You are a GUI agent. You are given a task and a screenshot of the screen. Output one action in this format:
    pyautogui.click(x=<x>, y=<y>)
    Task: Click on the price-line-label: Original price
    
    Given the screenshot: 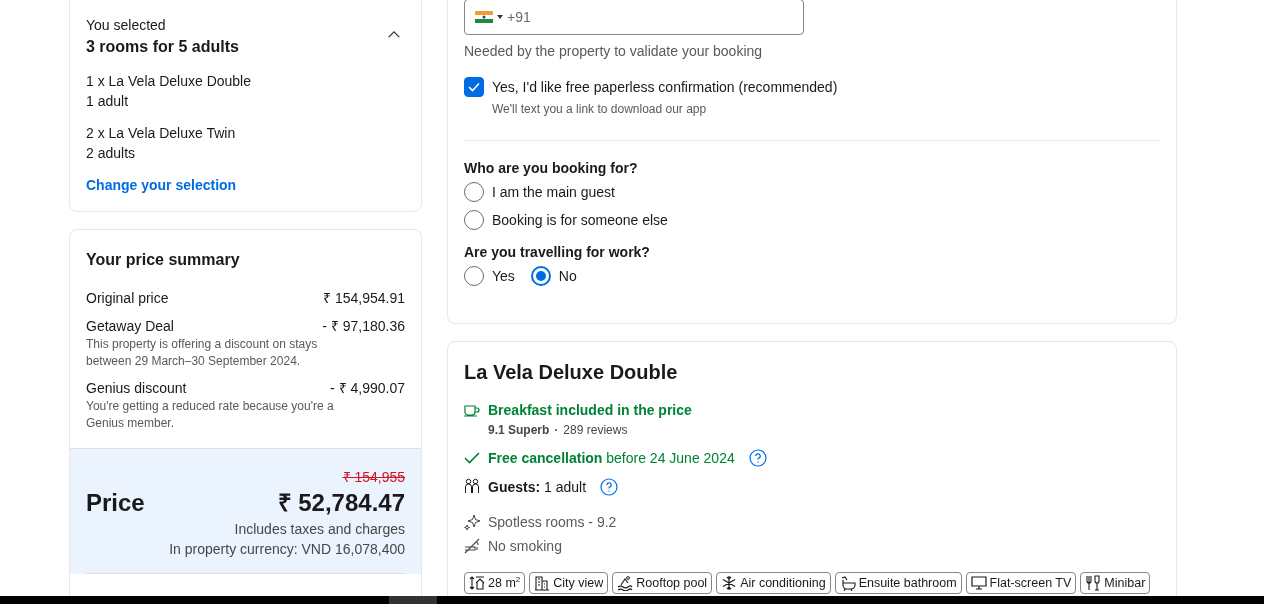 What is the action you would take?
    pyautogui.click(x=127, y=298)
    